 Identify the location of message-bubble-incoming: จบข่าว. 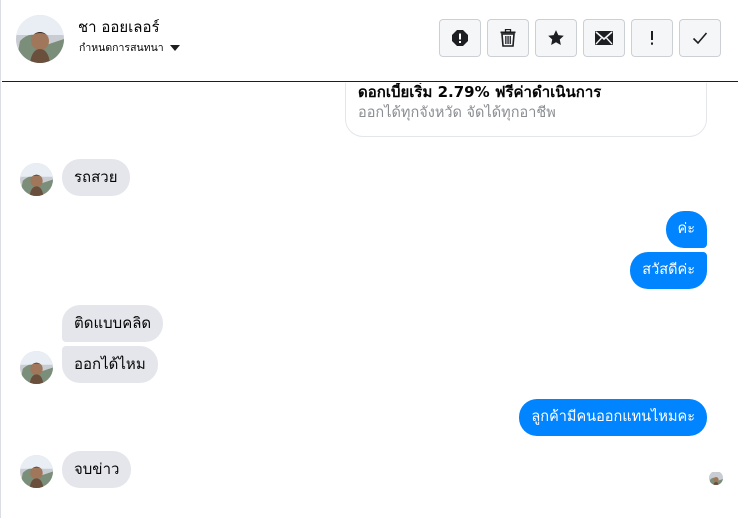
(97, 469).